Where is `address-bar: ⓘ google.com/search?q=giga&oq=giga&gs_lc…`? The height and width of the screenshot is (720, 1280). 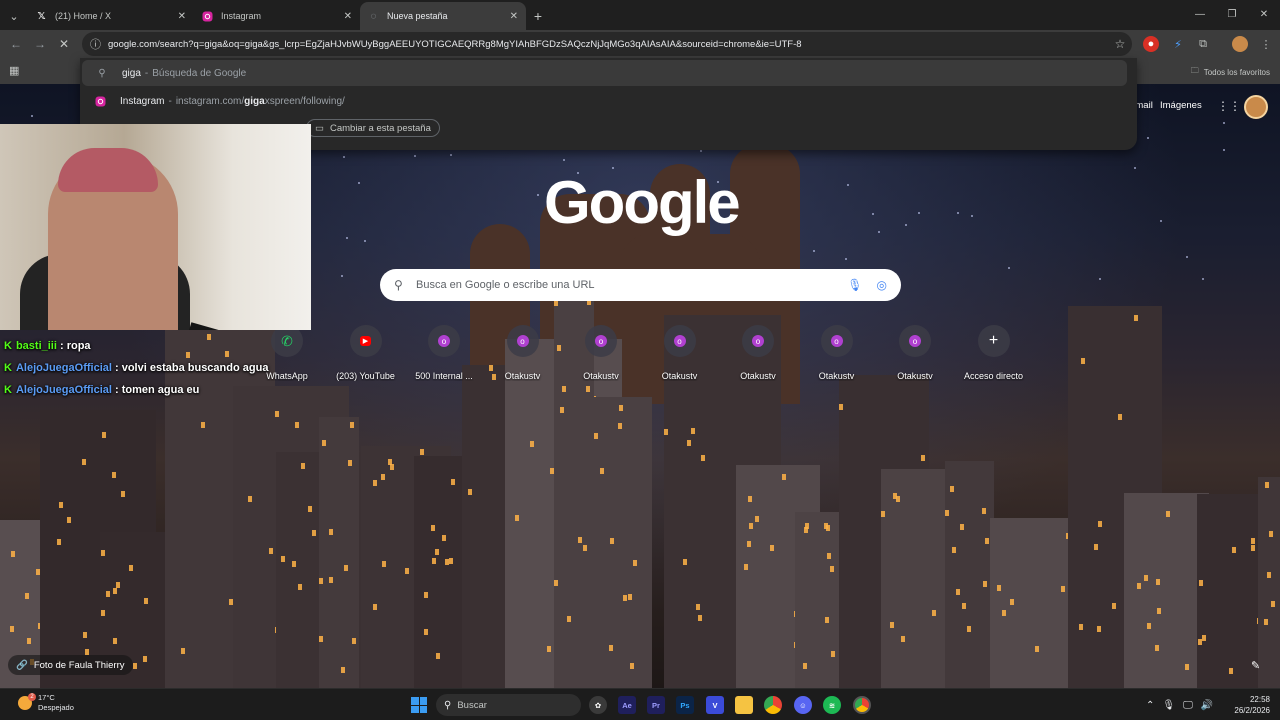 address-bar: ⓘ google.com/search?q=giga&oq=giga&gs_lc… is located at coordinates (607, 44).